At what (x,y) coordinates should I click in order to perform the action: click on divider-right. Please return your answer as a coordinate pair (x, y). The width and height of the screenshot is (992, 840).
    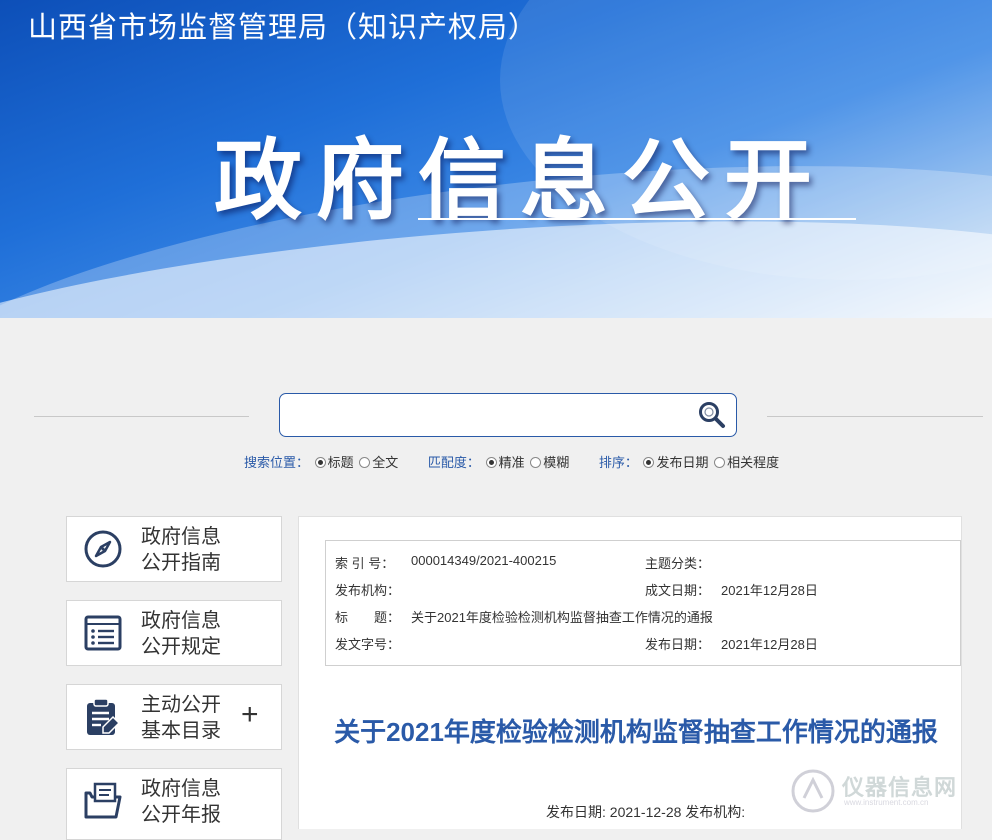
    Looking at the image, I should click on (875, 416).